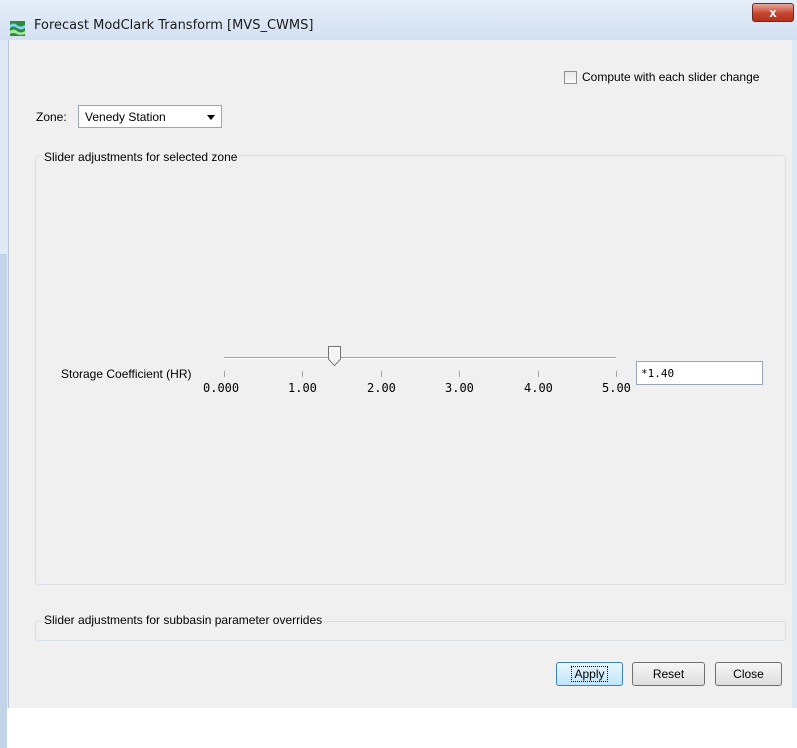 This screenshot has width=797, height=748. Describe the element at coordinates (334, 356) in the screenshot. I see `storage-coefficient-slider-thumb` at that location.